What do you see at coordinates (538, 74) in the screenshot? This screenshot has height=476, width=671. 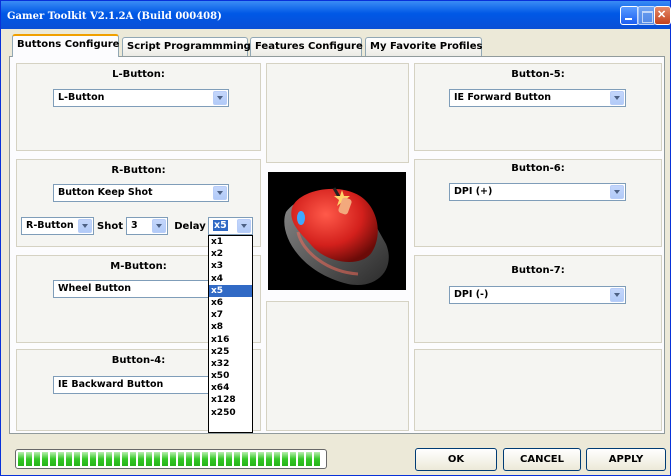 I see `button5-label: Button-5:` at bounding box center [538, 74].